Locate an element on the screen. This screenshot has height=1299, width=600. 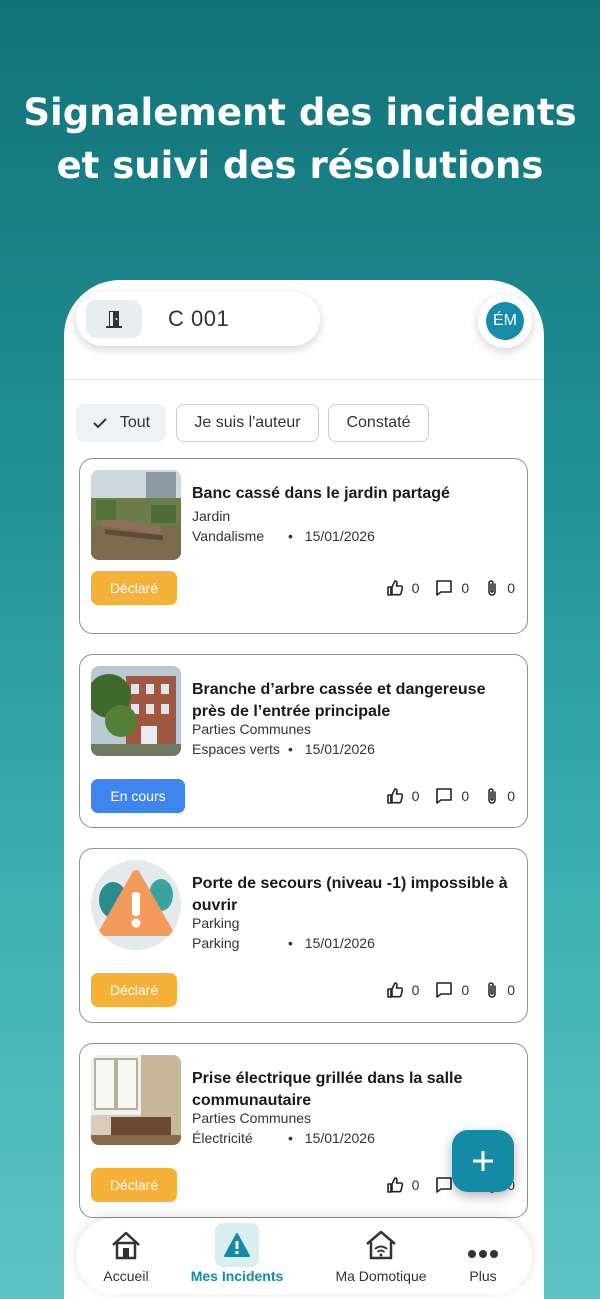
add-incident-button is located at coordinates (483, 1161).